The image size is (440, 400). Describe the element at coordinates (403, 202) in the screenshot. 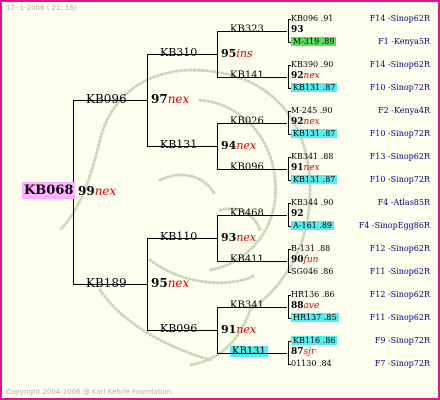

I see `gen4-breeder-code: F4 -Atlas85R` at that location.